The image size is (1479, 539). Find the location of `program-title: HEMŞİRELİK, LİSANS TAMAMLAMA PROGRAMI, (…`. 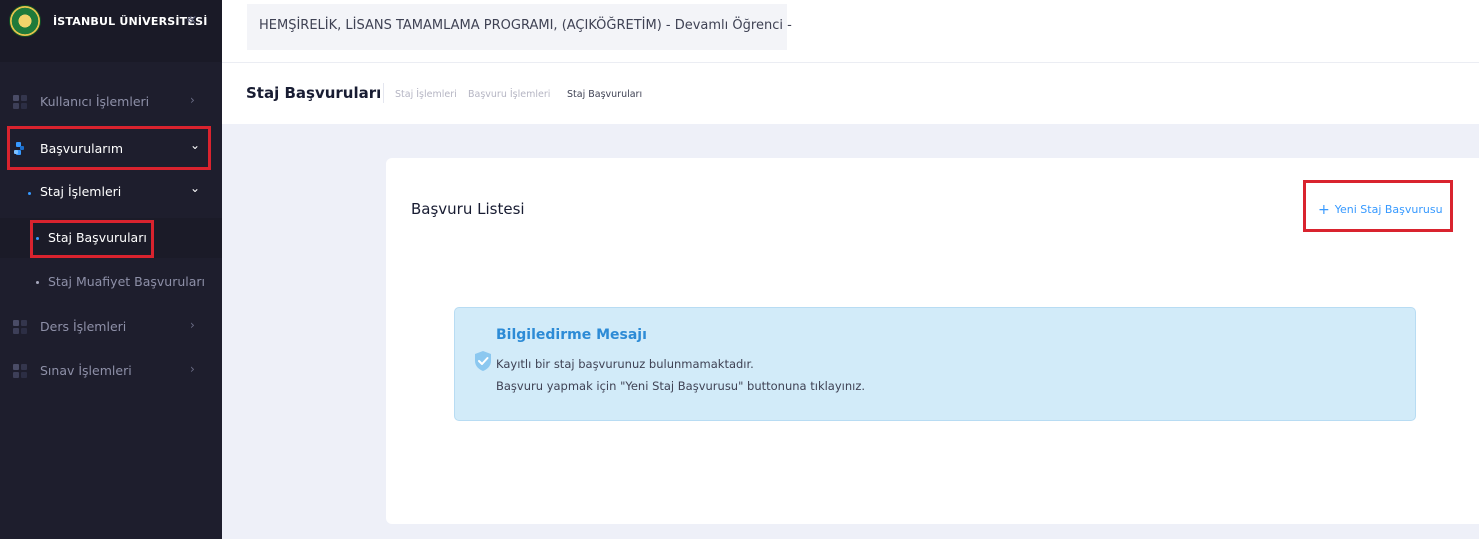

program-title: HEMŞİRELİK, LİSANS TAMAMLAMA PROGRAMI, (… is located at coordinates (525, 25).